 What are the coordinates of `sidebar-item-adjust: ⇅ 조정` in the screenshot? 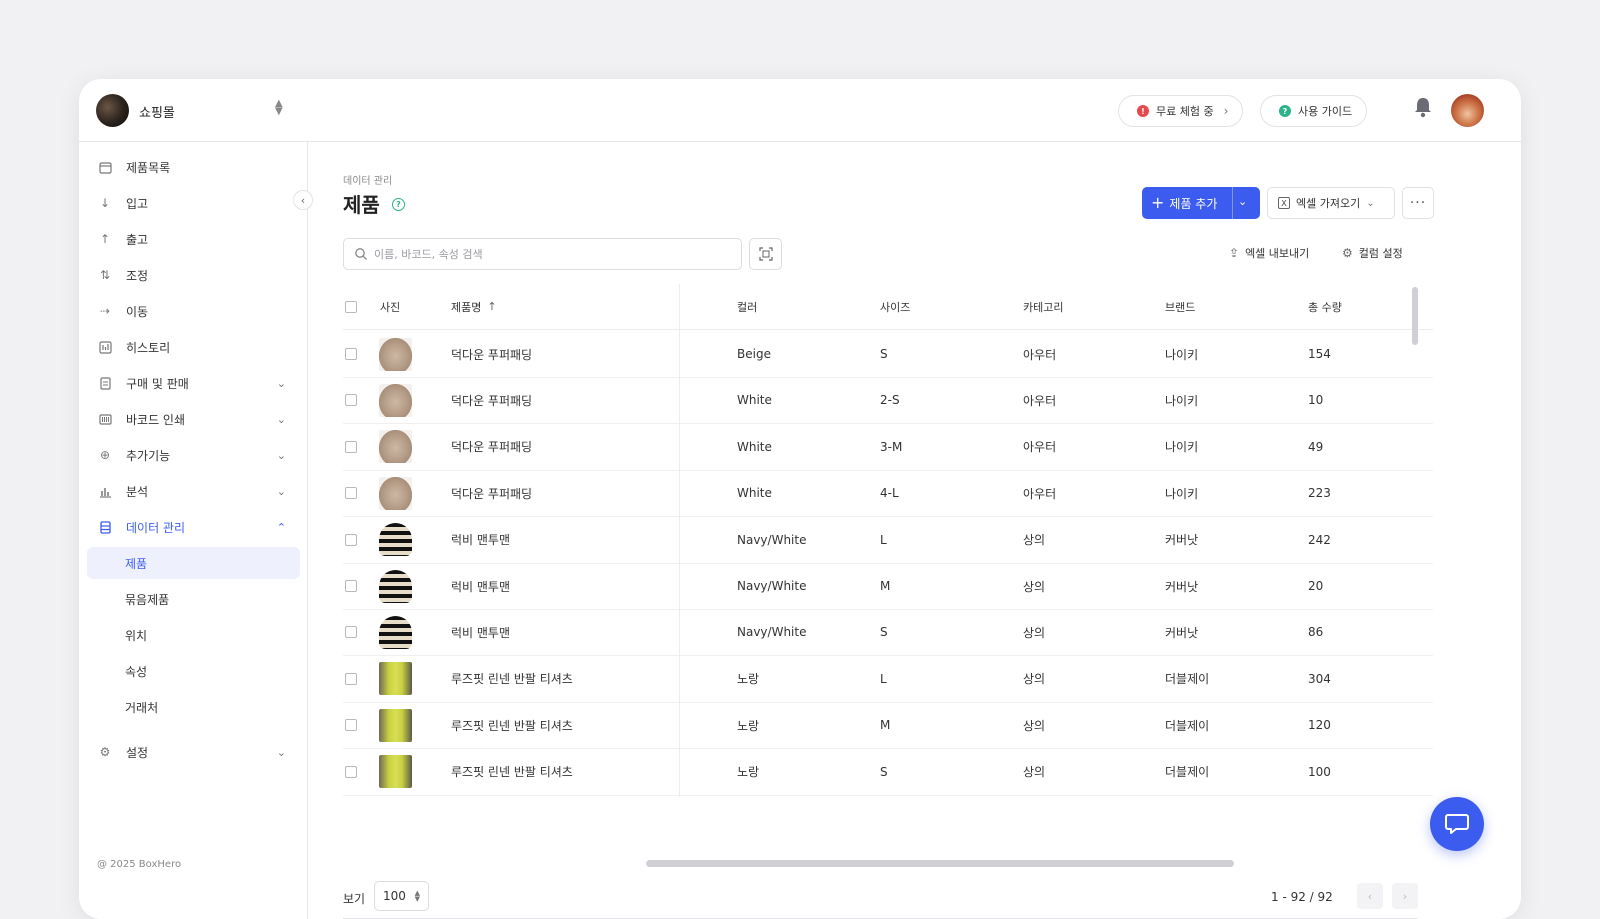 It's located at (193, 275).